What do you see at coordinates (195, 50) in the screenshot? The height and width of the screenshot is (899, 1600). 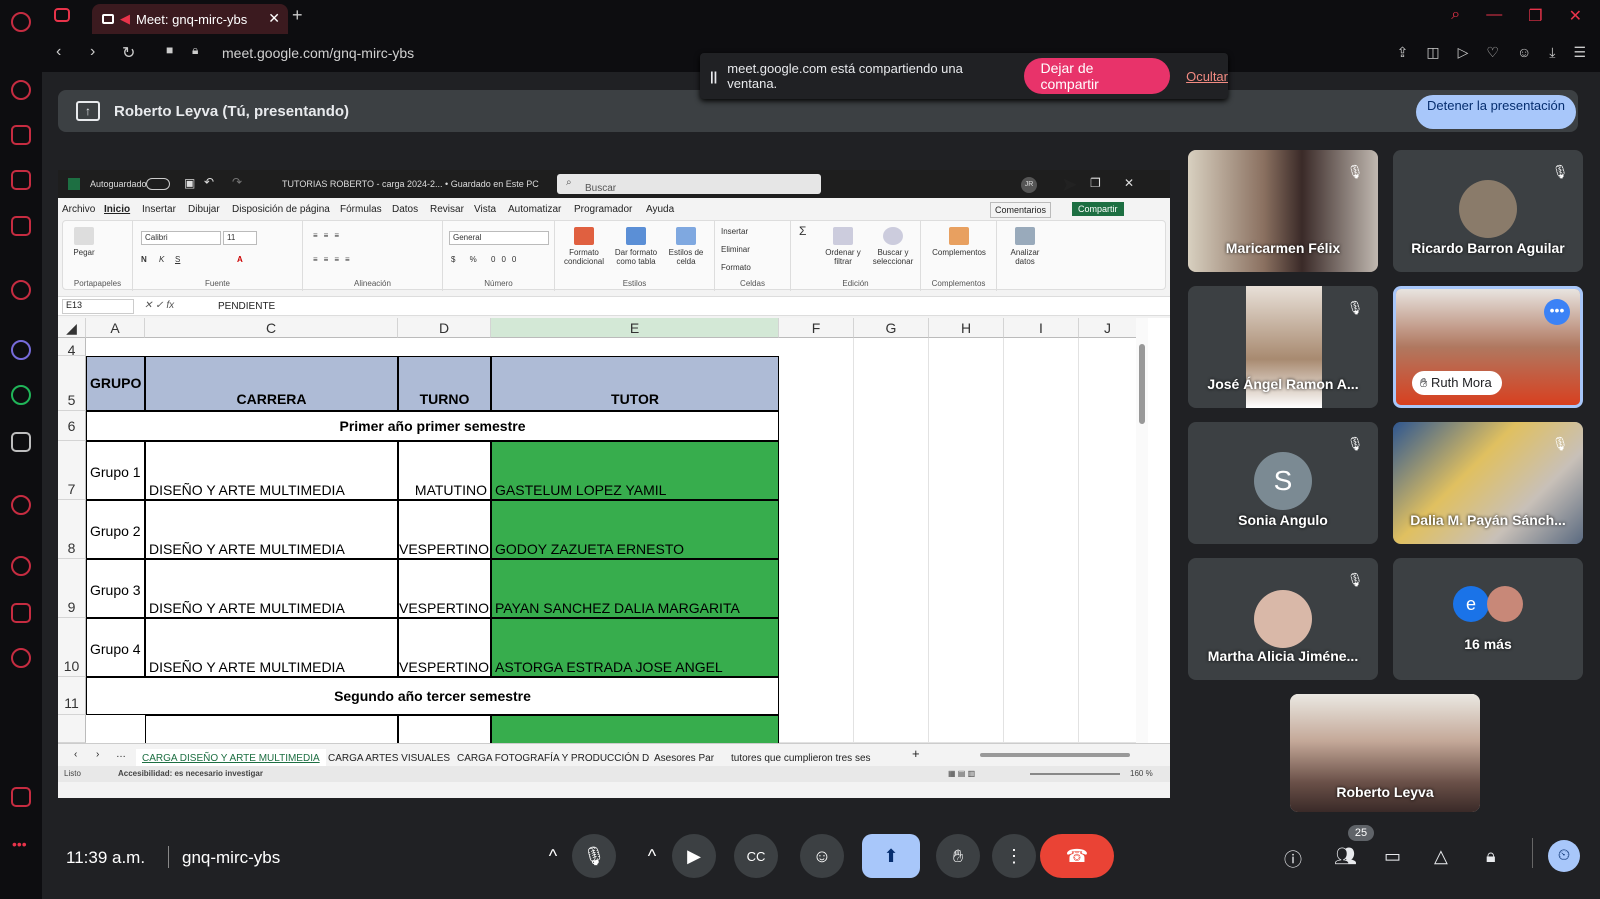 I see `lock-icon: 🔒︎` at bounding box center [195, 50].